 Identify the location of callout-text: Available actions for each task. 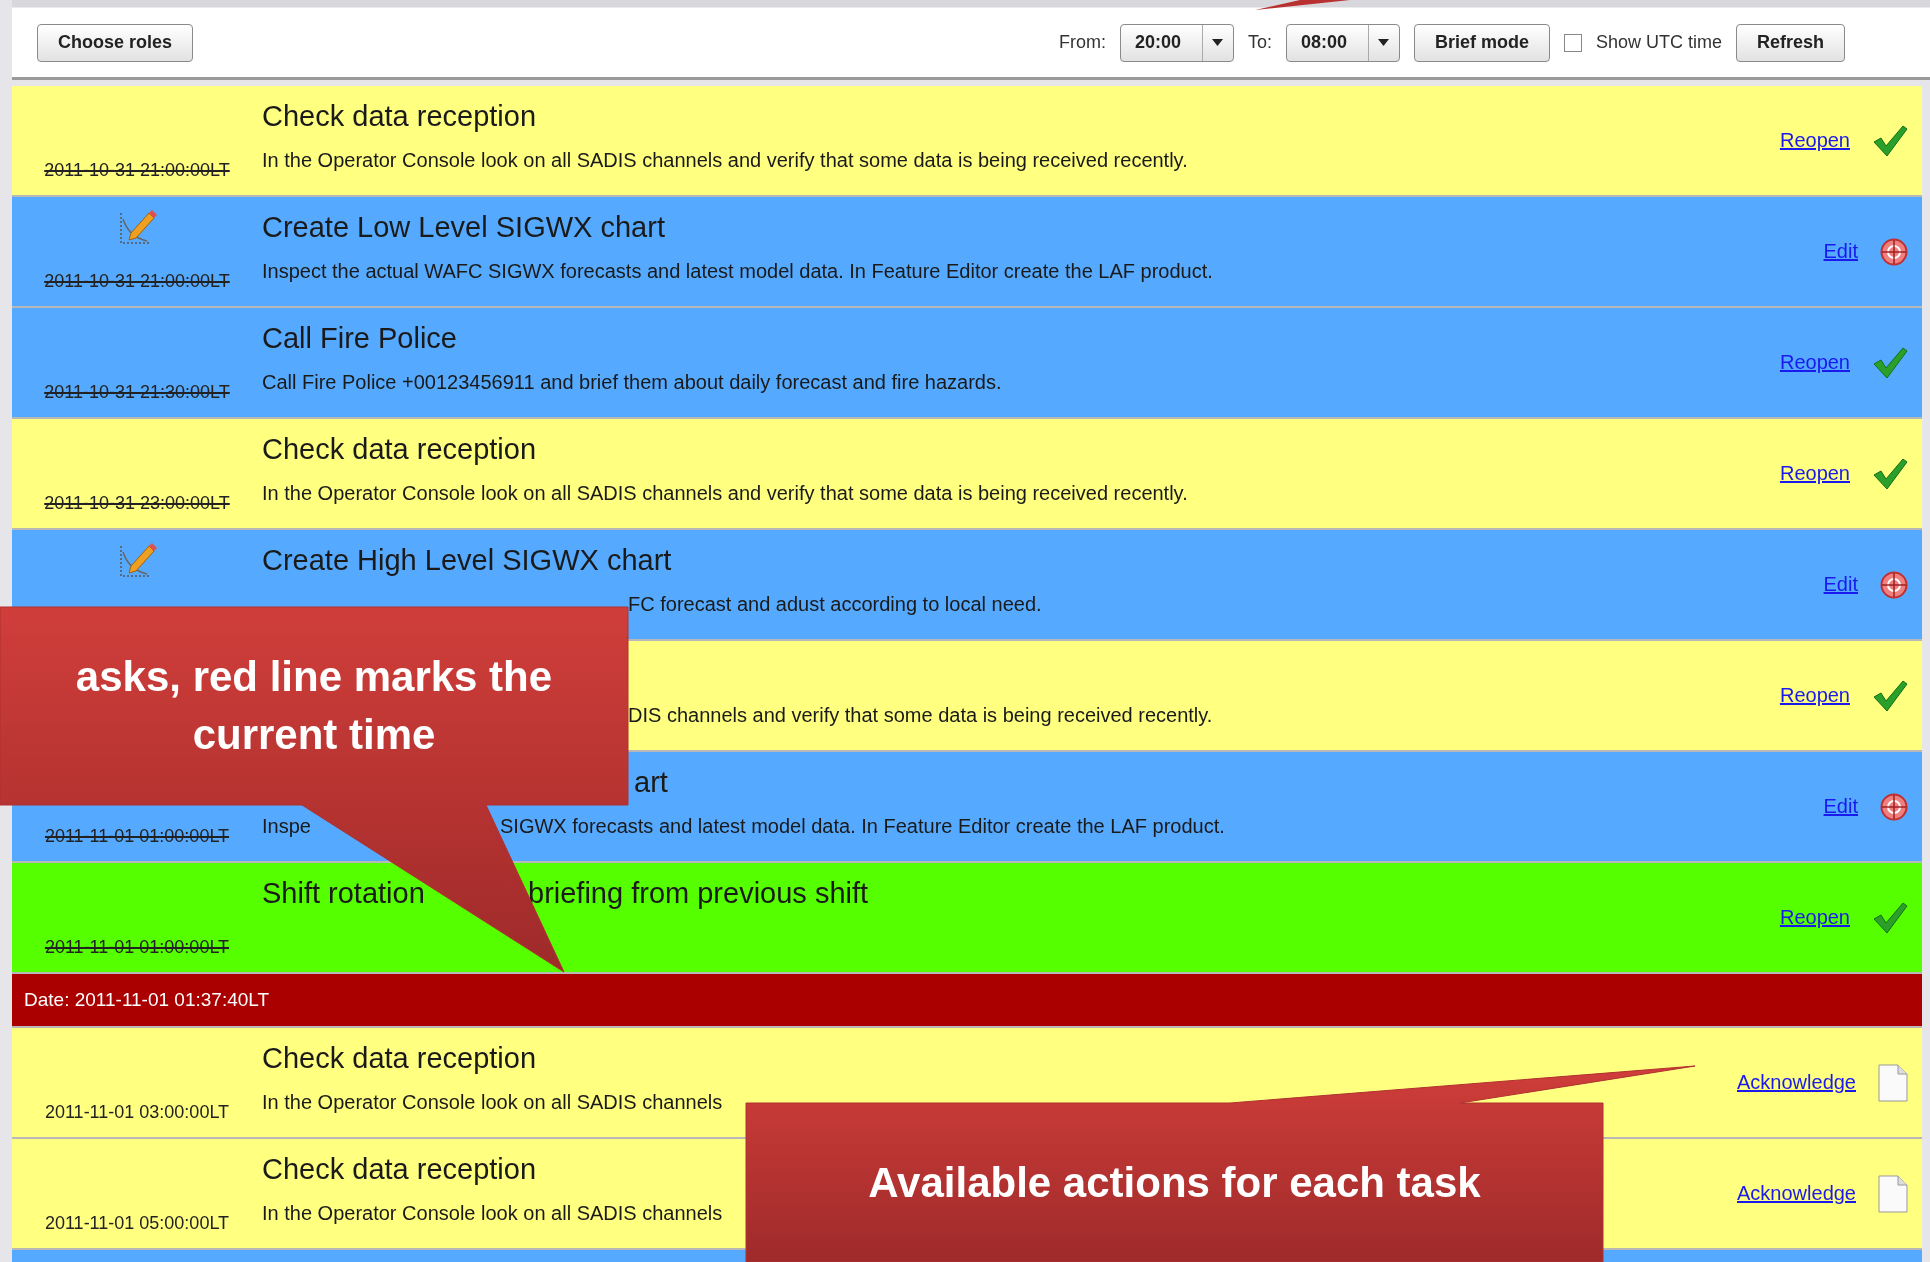
(1174, 1182).